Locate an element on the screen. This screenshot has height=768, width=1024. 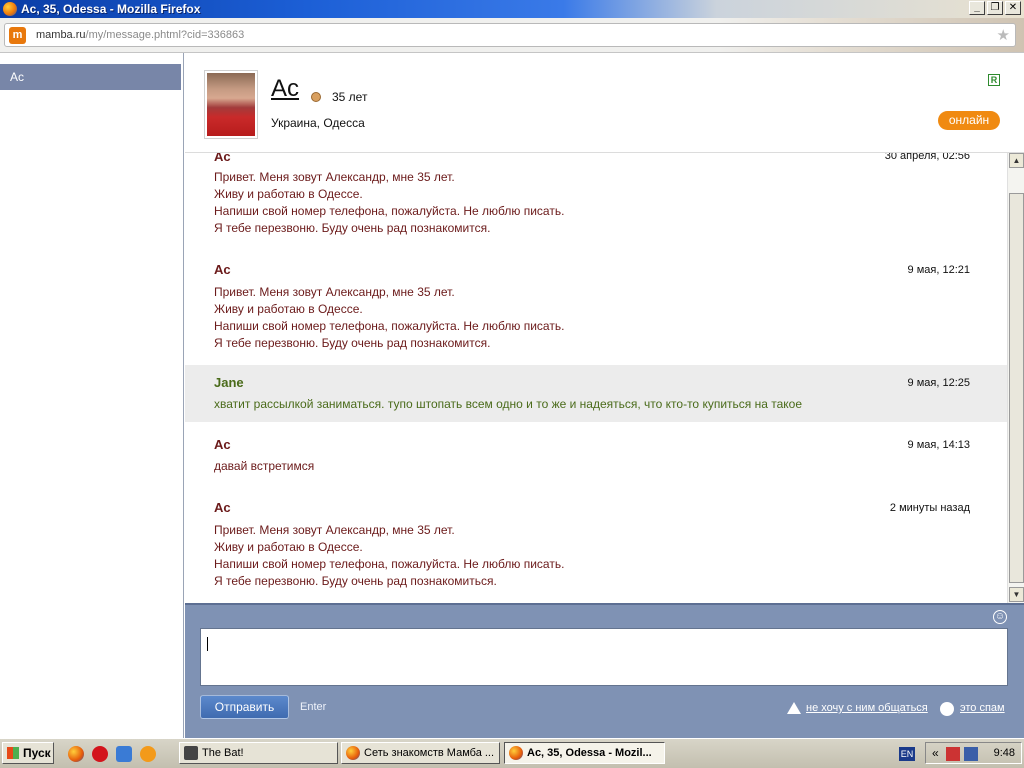
bookmark-star-icon: ★ is located at coordinates (1003, 35).